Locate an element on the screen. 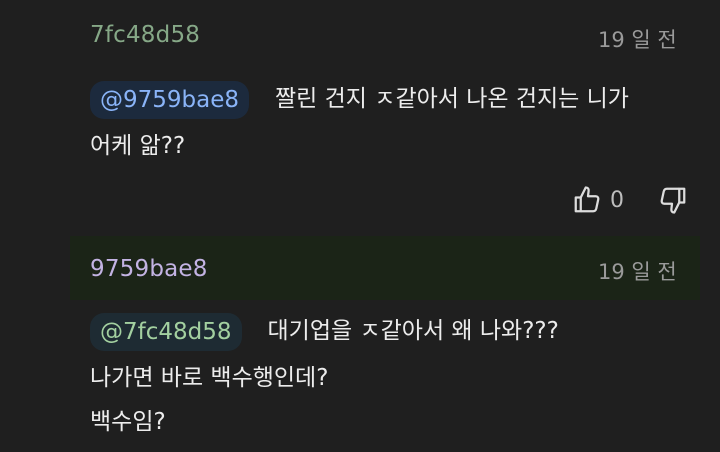 This screenshot has height=452, width=720. comment-author-7fc48d58: 7fc48d58 is located at coordinates (145, 35).